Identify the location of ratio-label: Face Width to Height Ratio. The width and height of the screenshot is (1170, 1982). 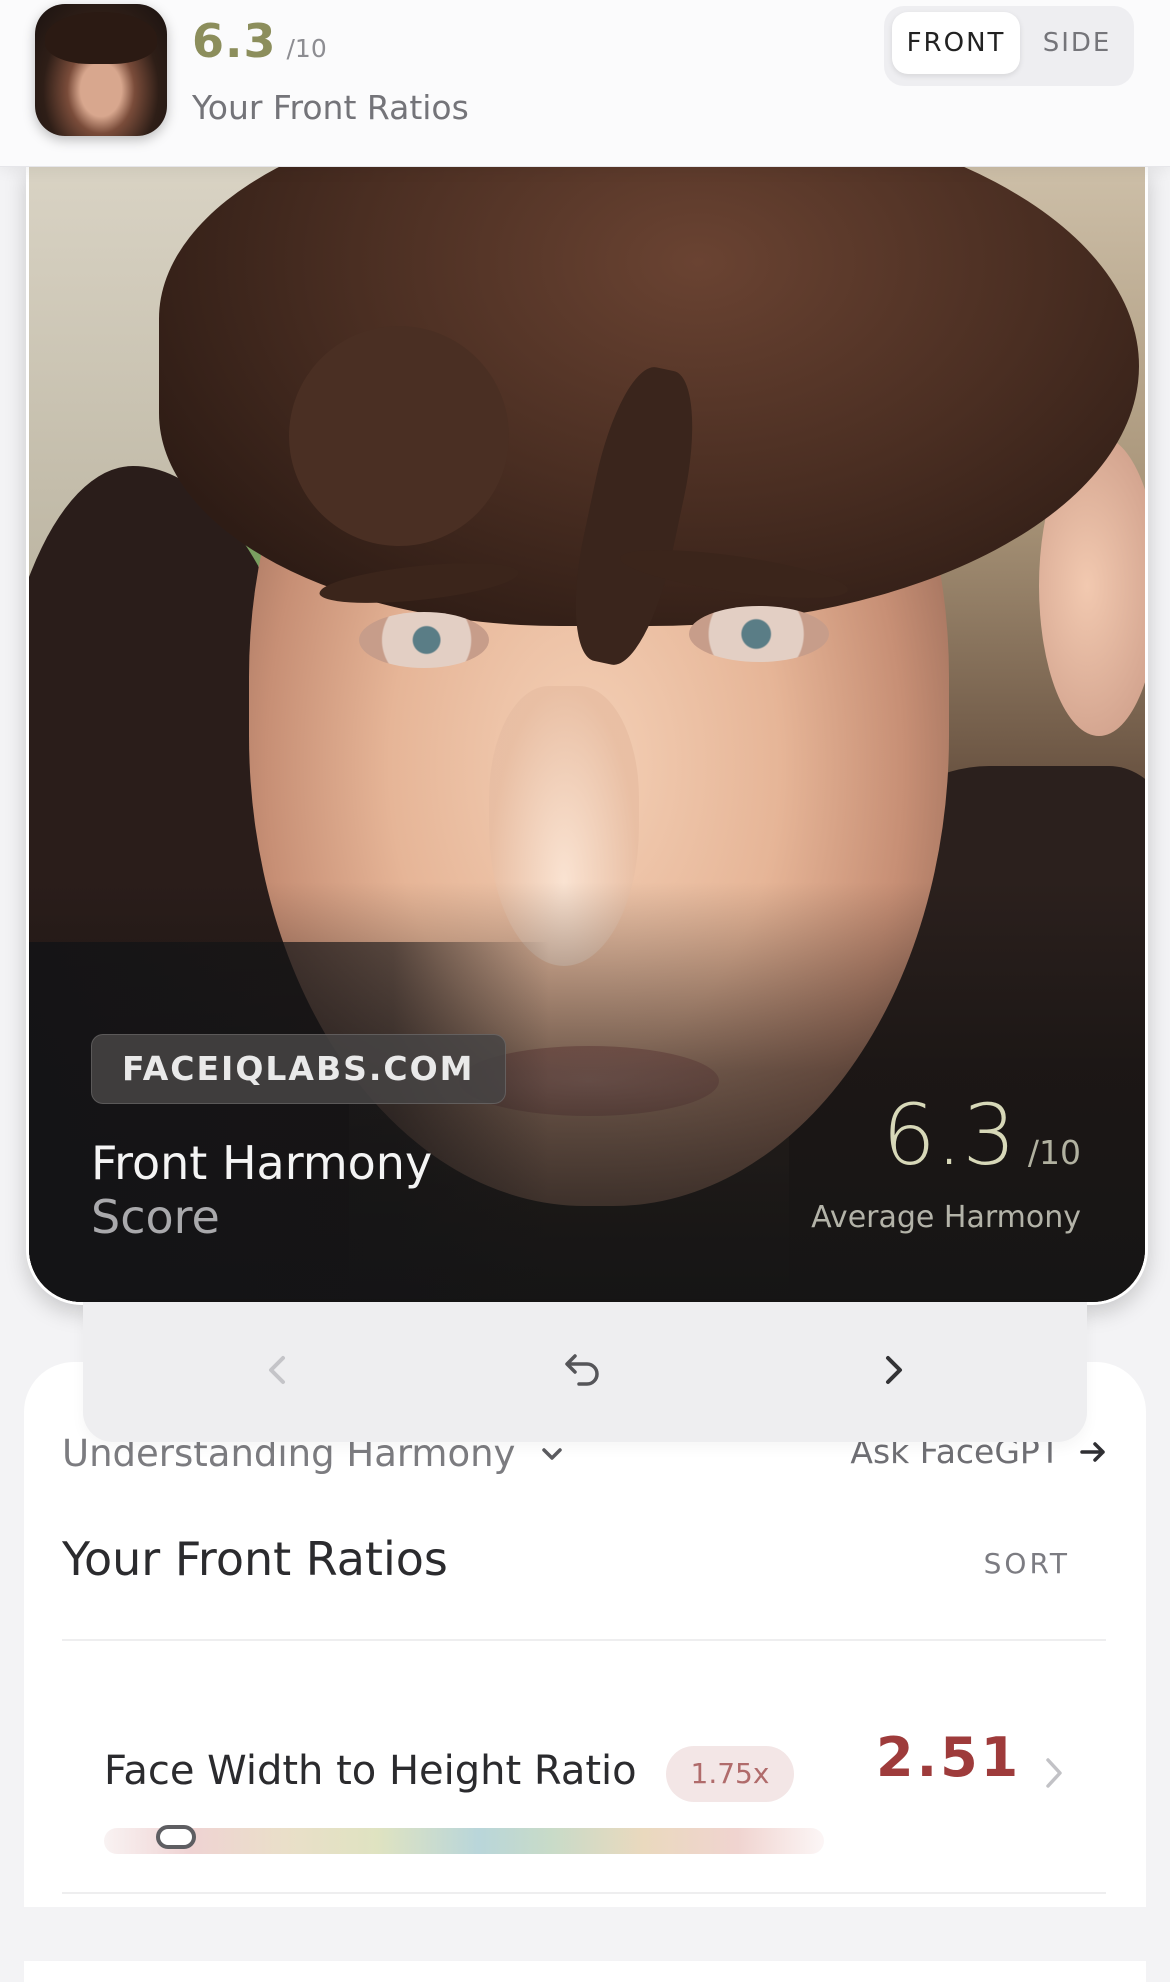
(370, 1771).